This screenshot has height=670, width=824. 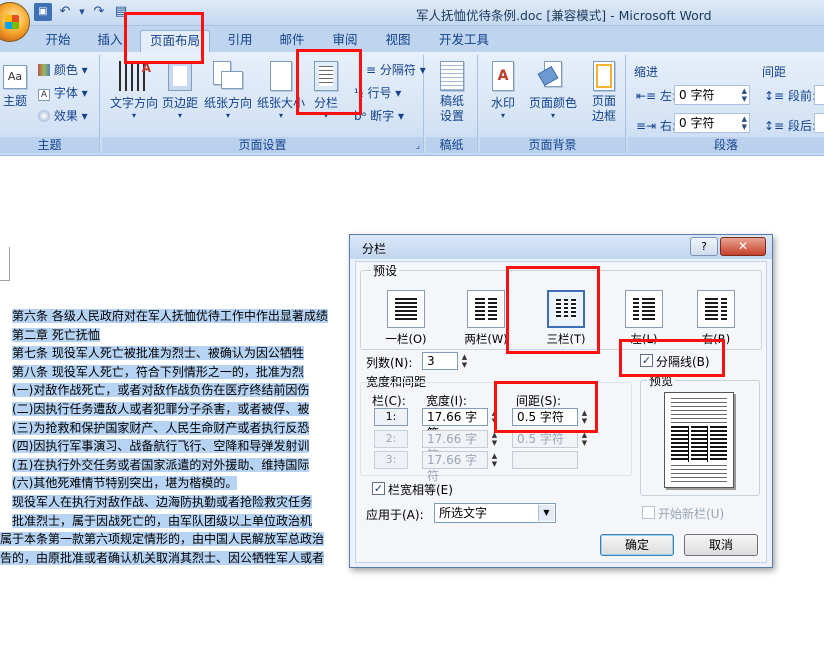 I want to click on window-title: 军人抚恤优待条例.doc [兼容模式] - Microsoft Word, so click(x=564, y=15).